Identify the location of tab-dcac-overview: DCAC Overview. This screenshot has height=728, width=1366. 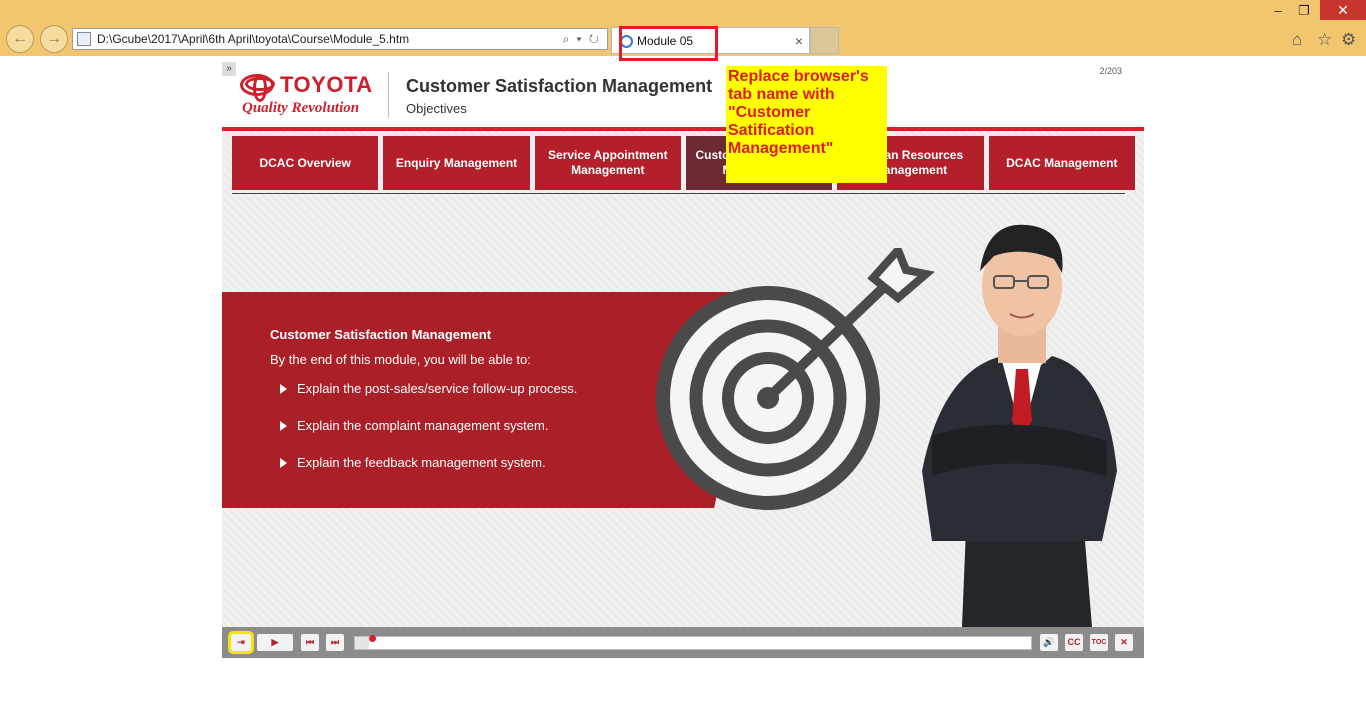
(305, 163).